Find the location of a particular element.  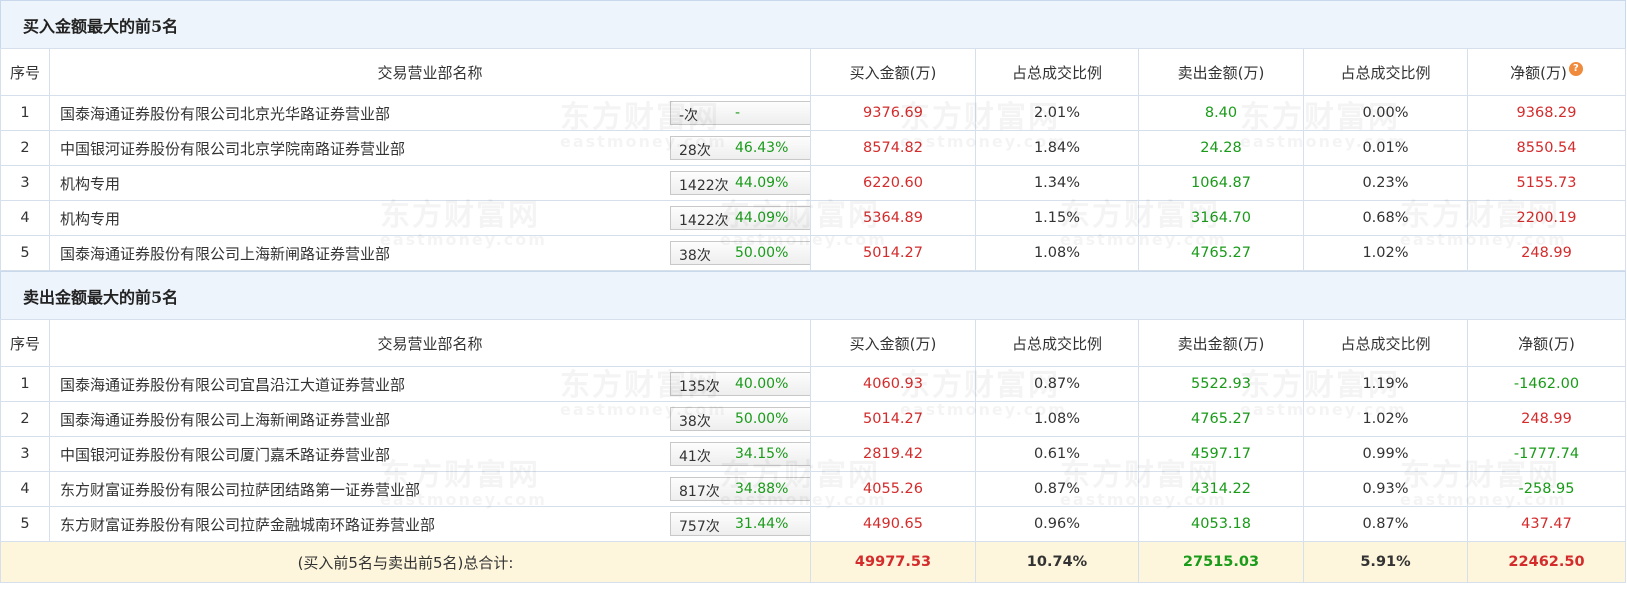

net-amount: -1777.74 is located at coordinates (1546, 454).